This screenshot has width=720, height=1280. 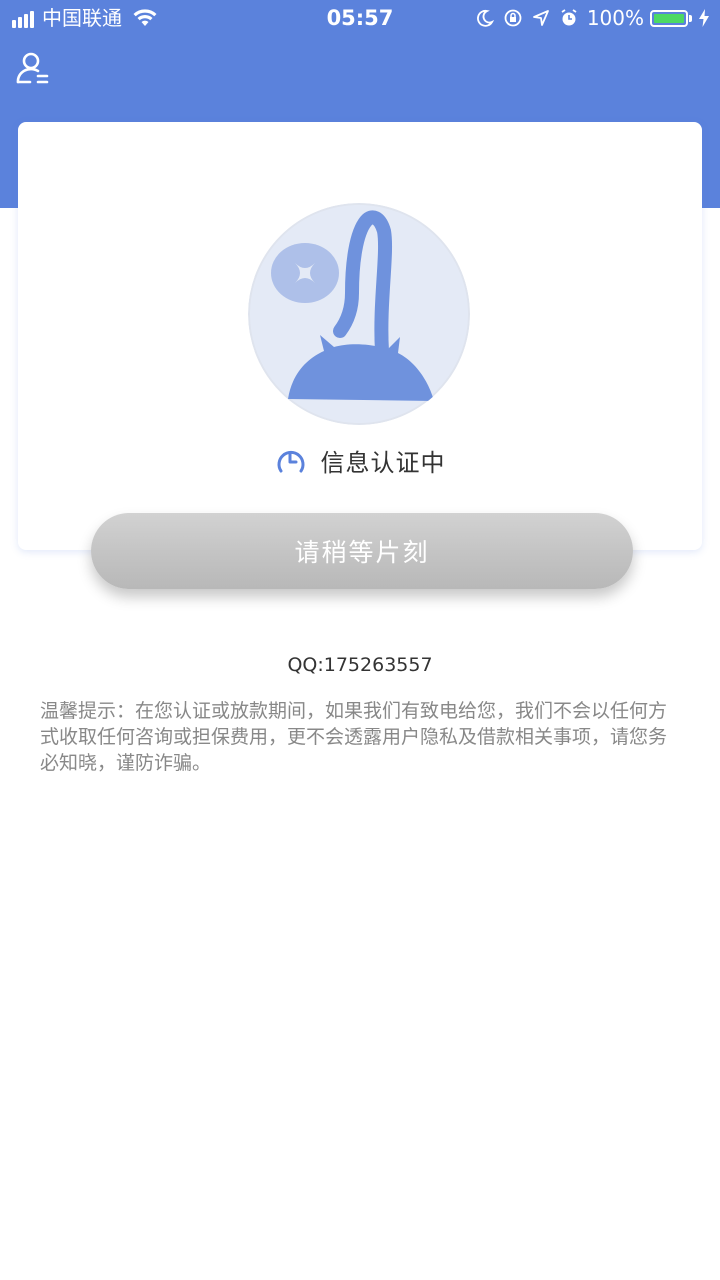 What do you see at coordinates (485, 18) in the screenshot?
I see `moon-icon` at bounding box center [485, 18].